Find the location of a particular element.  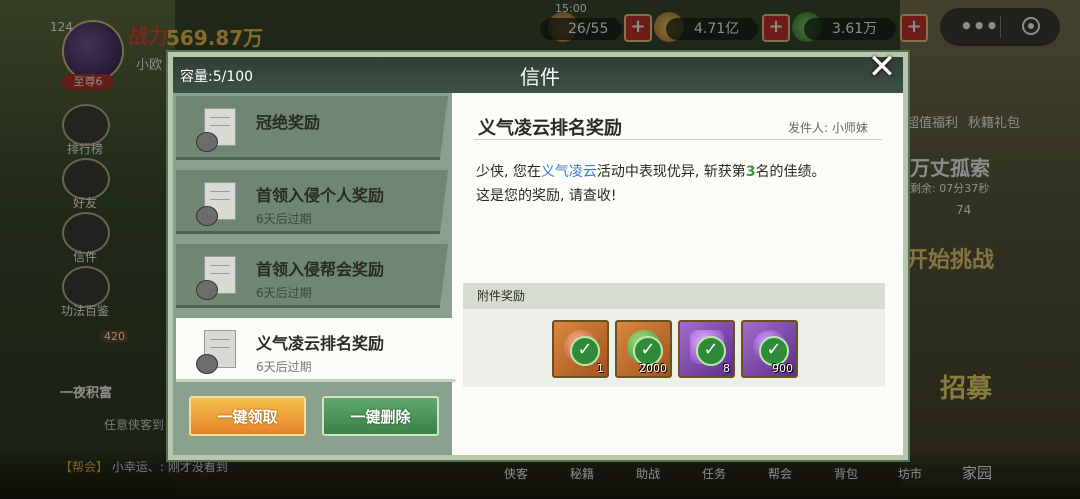

mail-item-champion-reward: 冠绝奖励 is located at coordinates (312, 128).